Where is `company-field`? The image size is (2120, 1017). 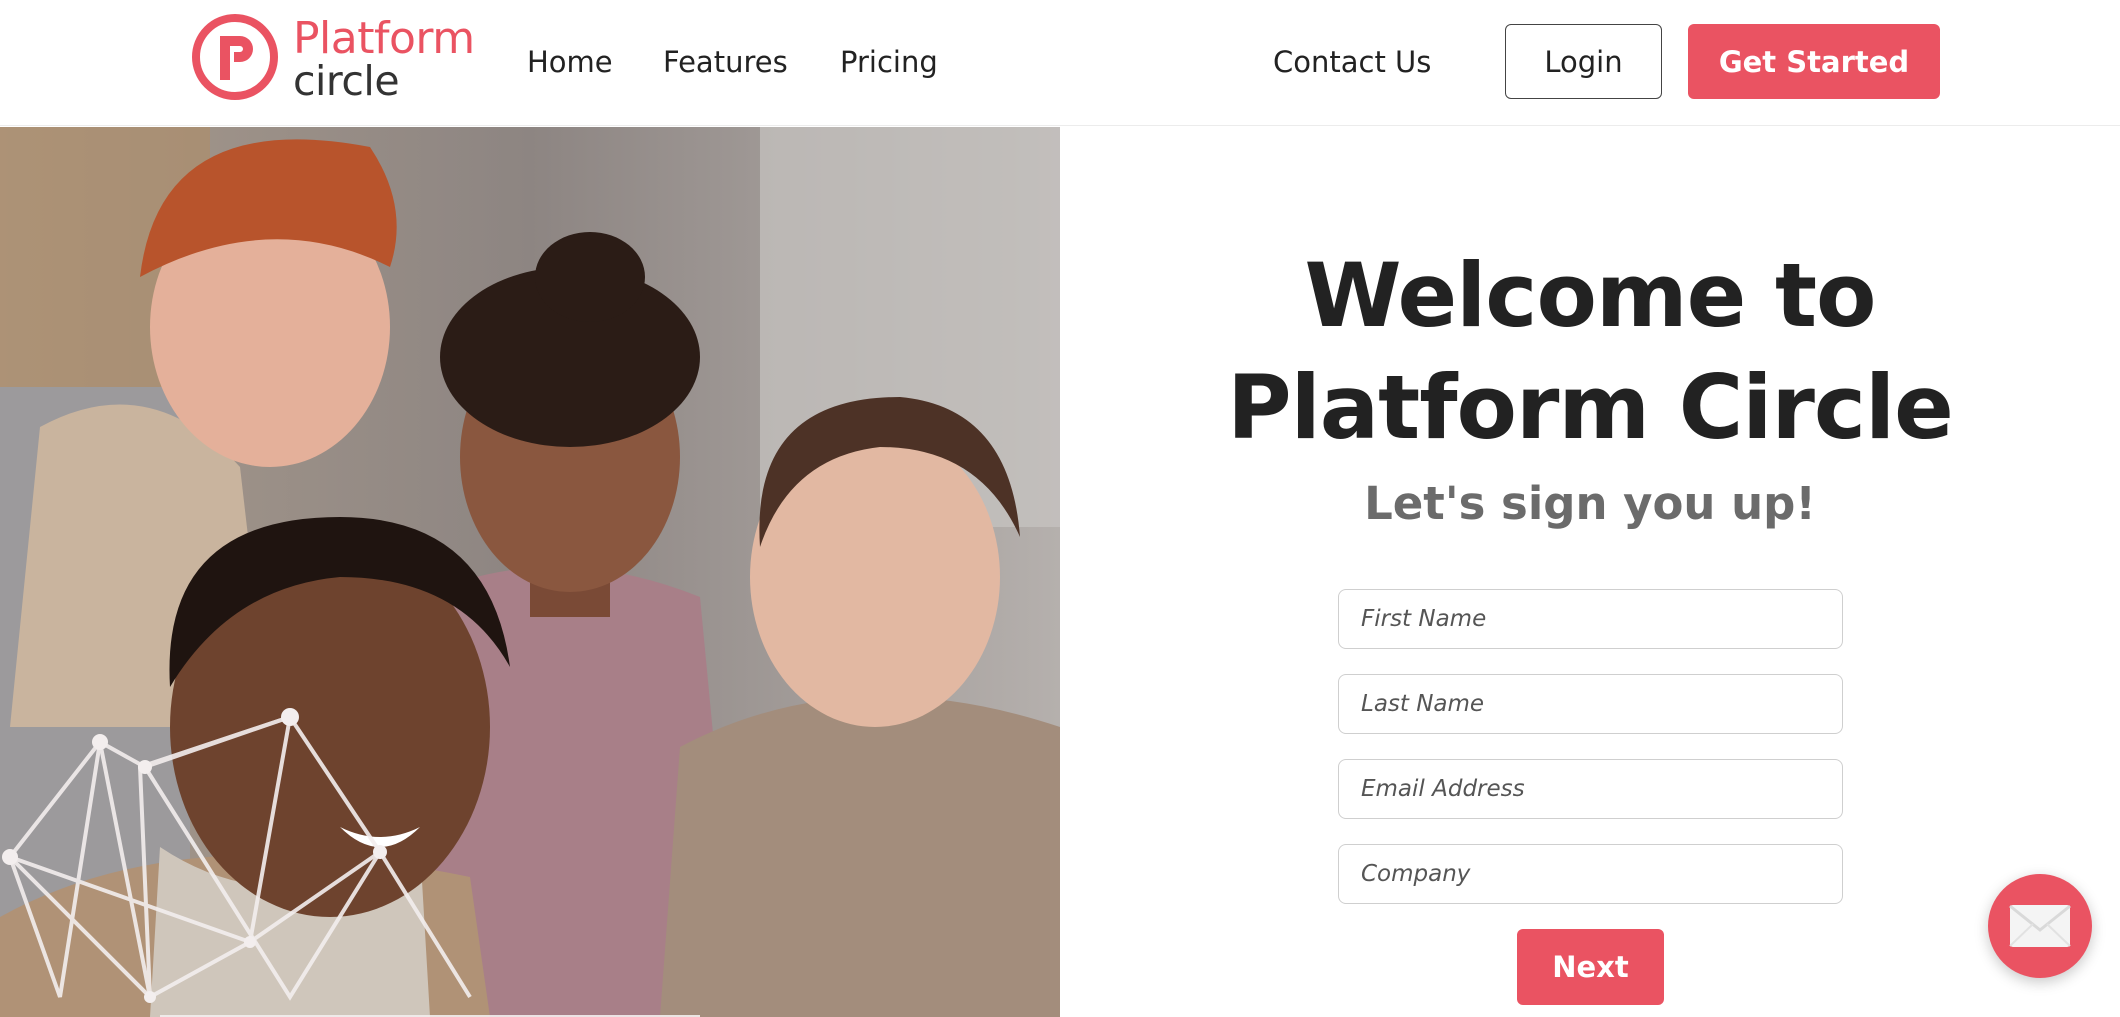
company-field is located at coordinates (1590, 874).